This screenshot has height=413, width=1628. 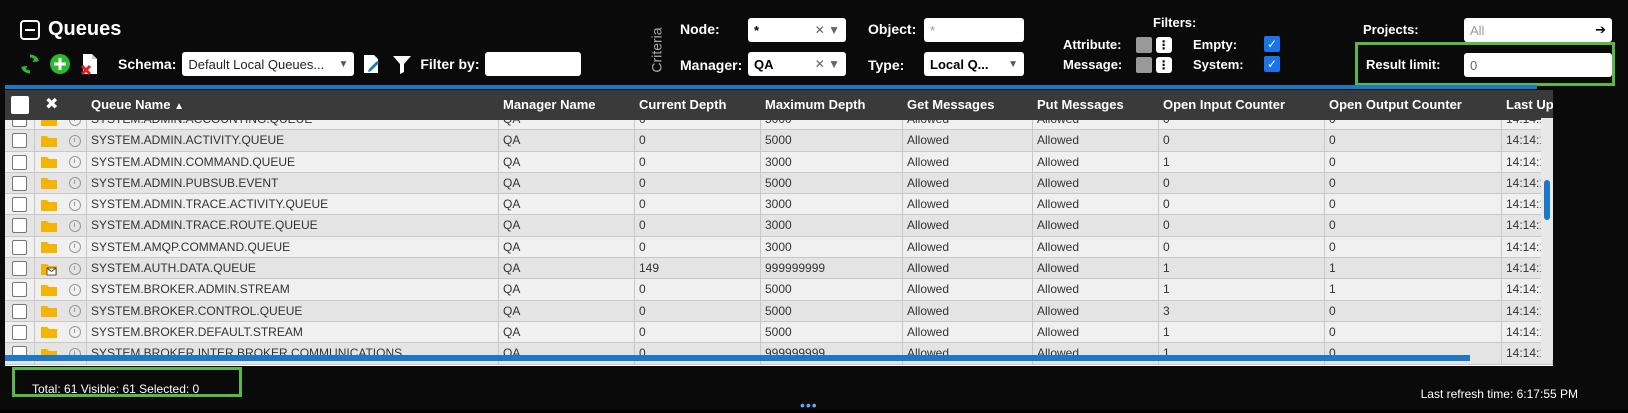 I want to click on object-input: *, so click(x=974, y=30).